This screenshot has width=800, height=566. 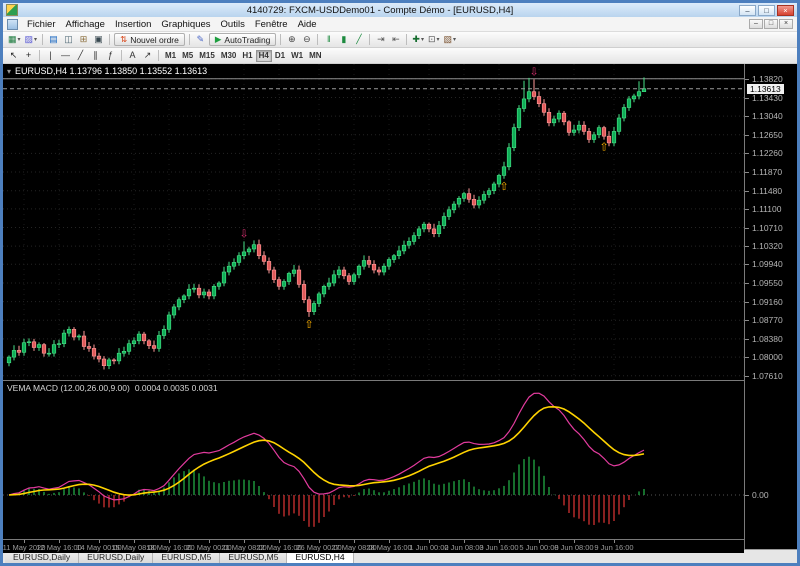 What do you see at coordinates (307, 24) in the screenshot?
I see `menu-item-aide: Aide` at bounding box center [307, 24].